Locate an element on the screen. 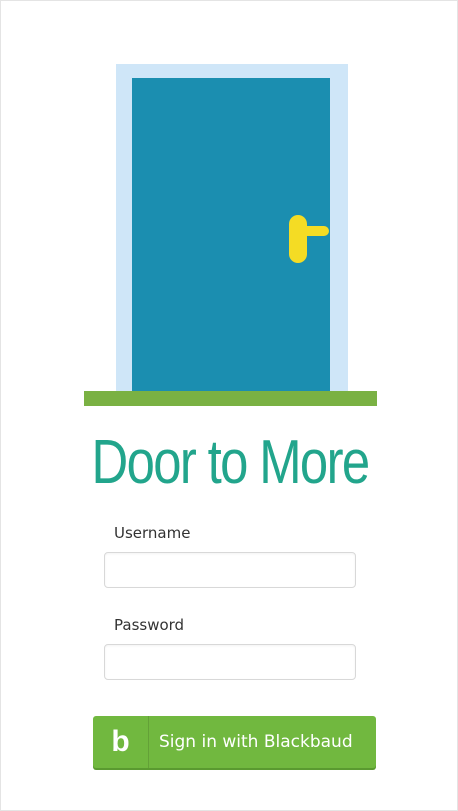 The height and width of the screenshot is (811, 458). blackbaud-b-icon: b is located at coordinates (121, 742).